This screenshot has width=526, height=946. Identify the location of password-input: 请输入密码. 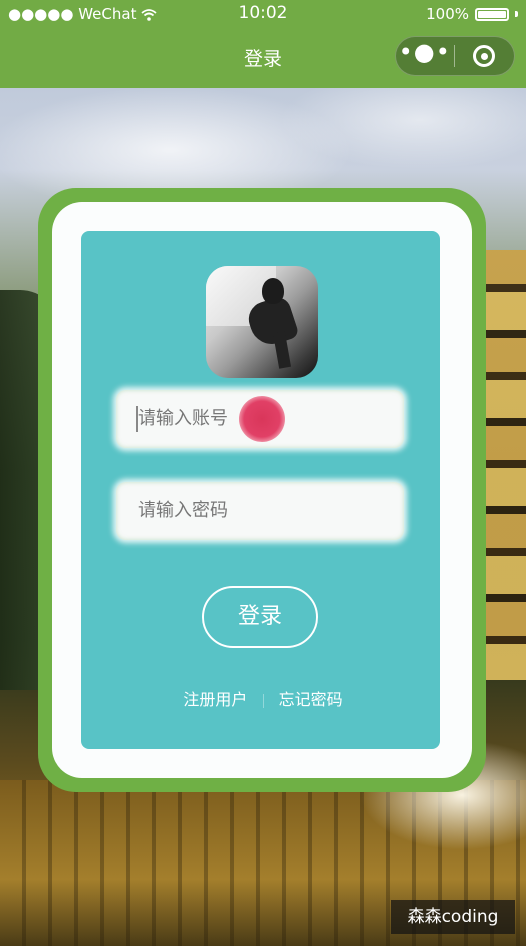
(260, 511).